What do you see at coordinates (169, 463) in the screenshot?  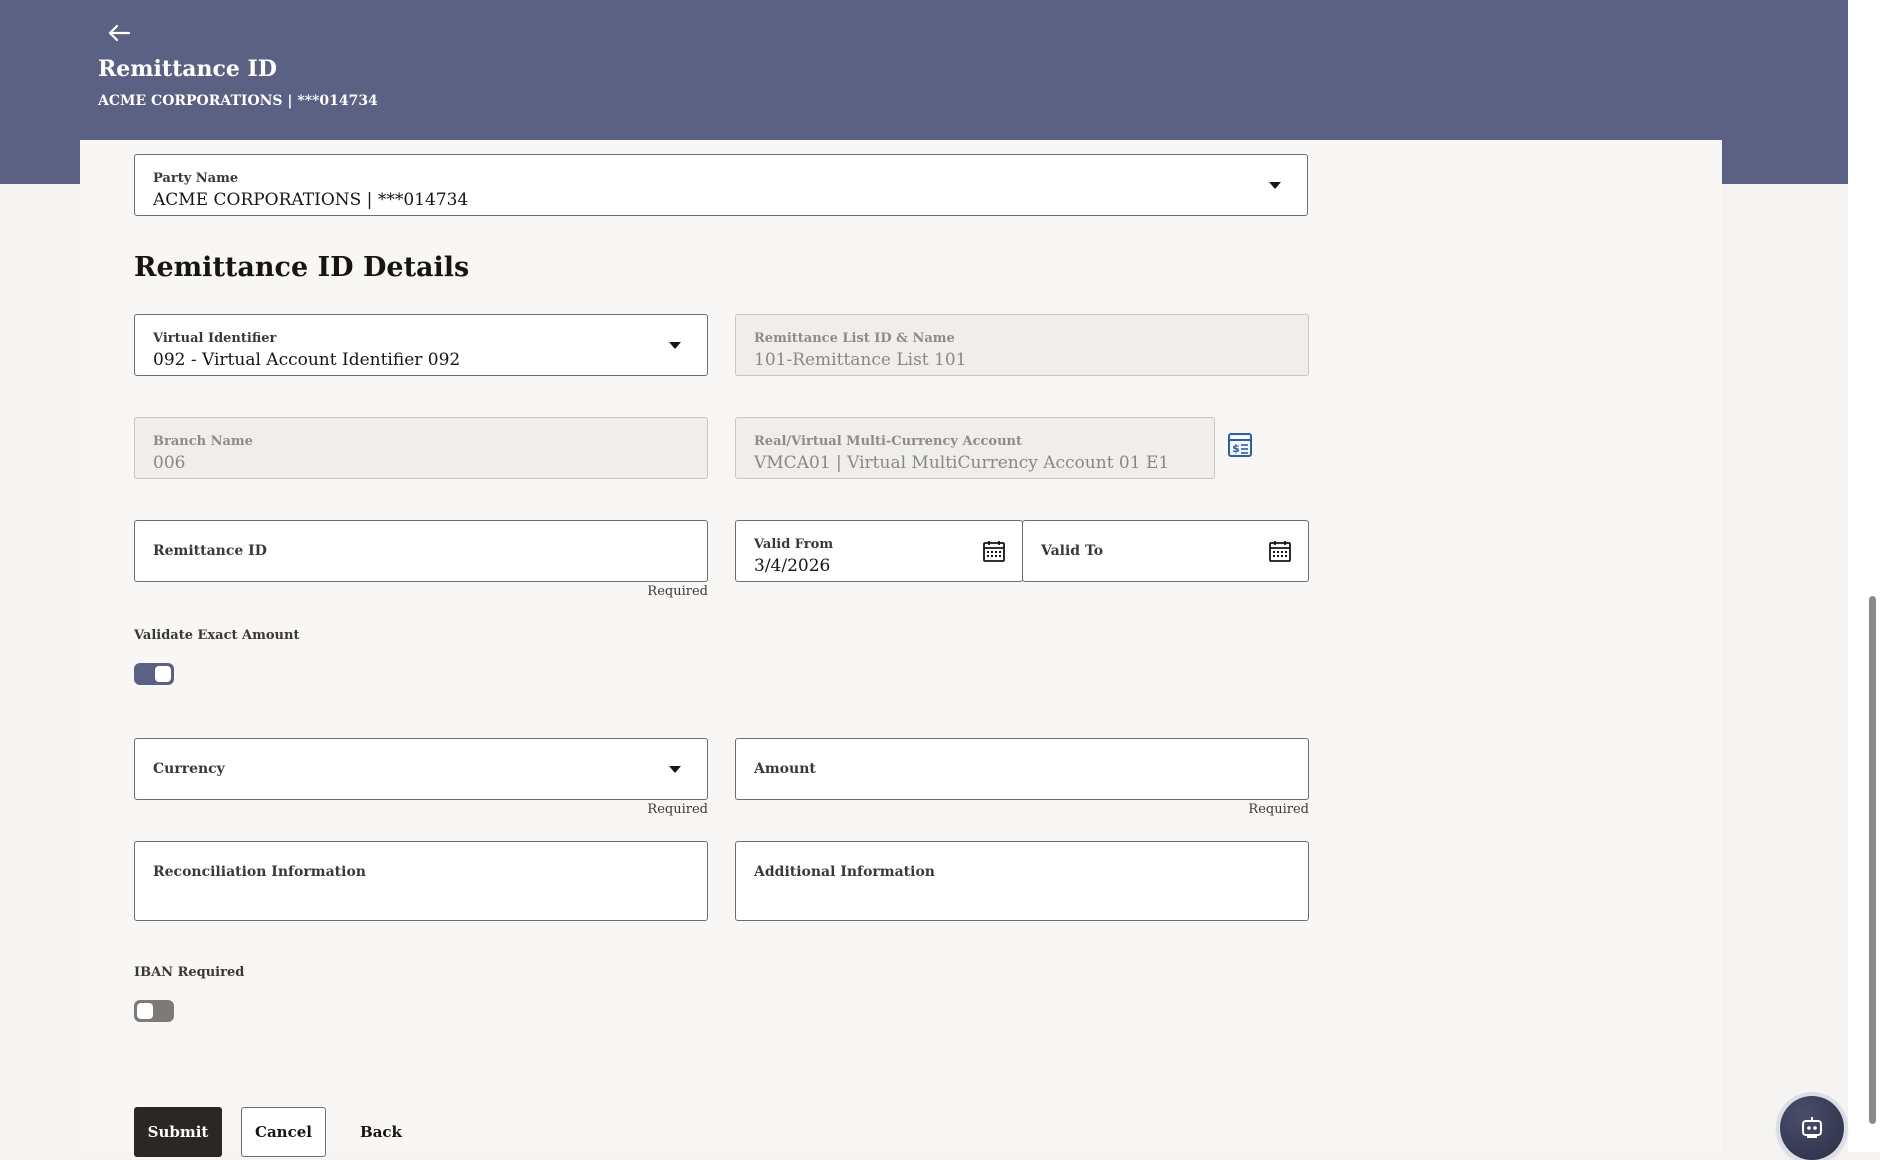 I see `branch-name-value: 006` at bounding box center [169, 463].